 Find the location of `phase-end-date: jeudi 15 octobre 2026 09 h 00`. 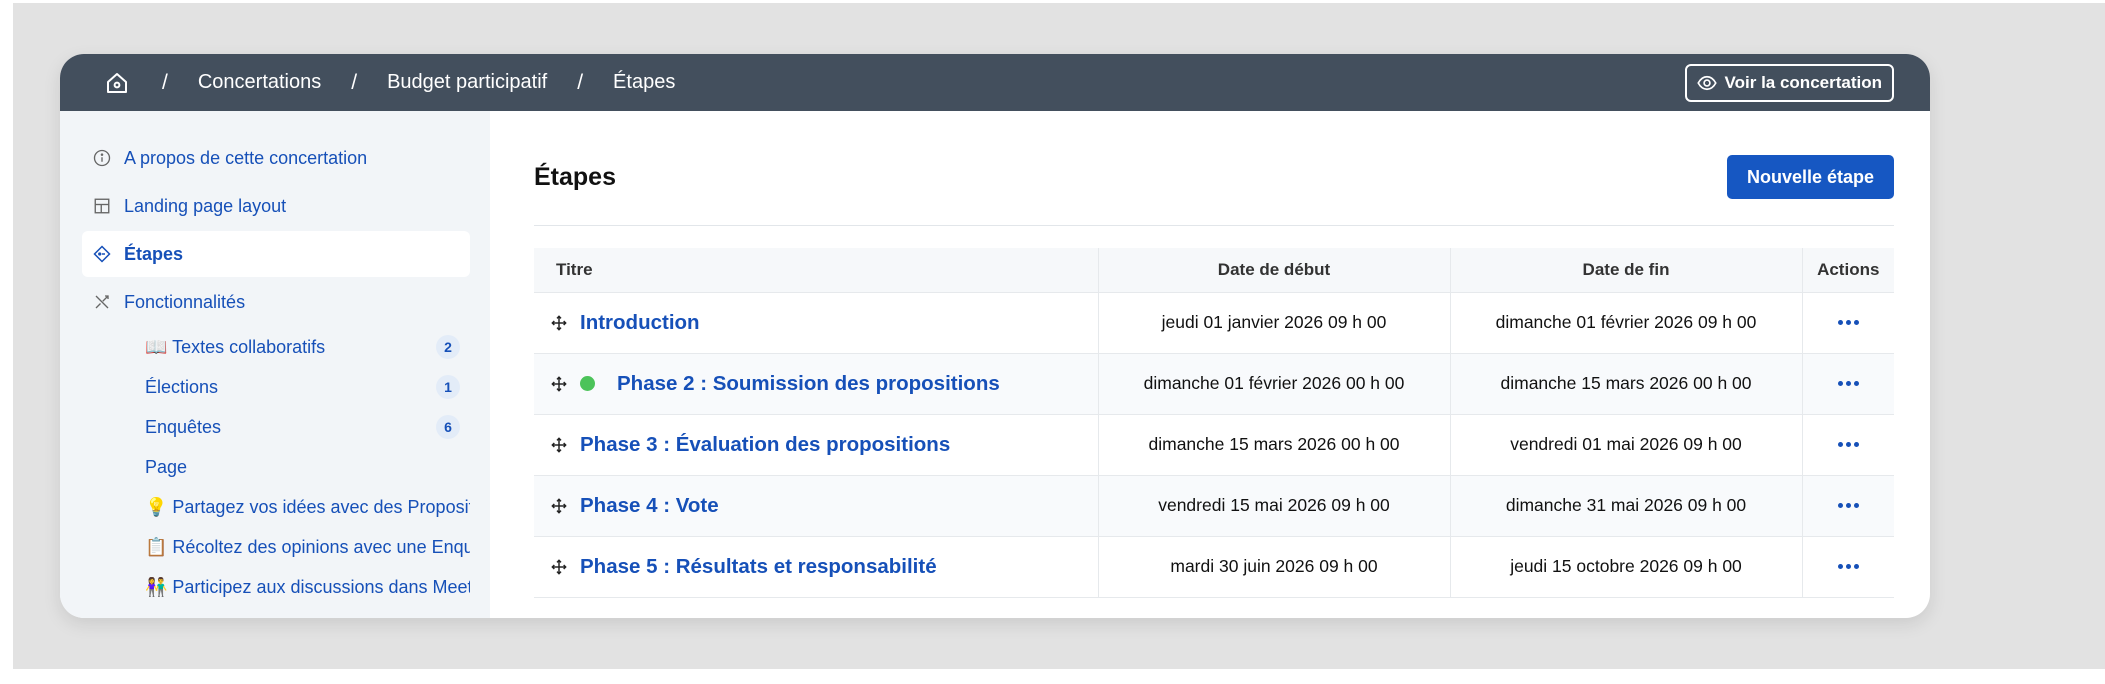

phase-end-date: jeudi 15 octobre 2026 09 h 00 is located at coordinates (1626, 567).